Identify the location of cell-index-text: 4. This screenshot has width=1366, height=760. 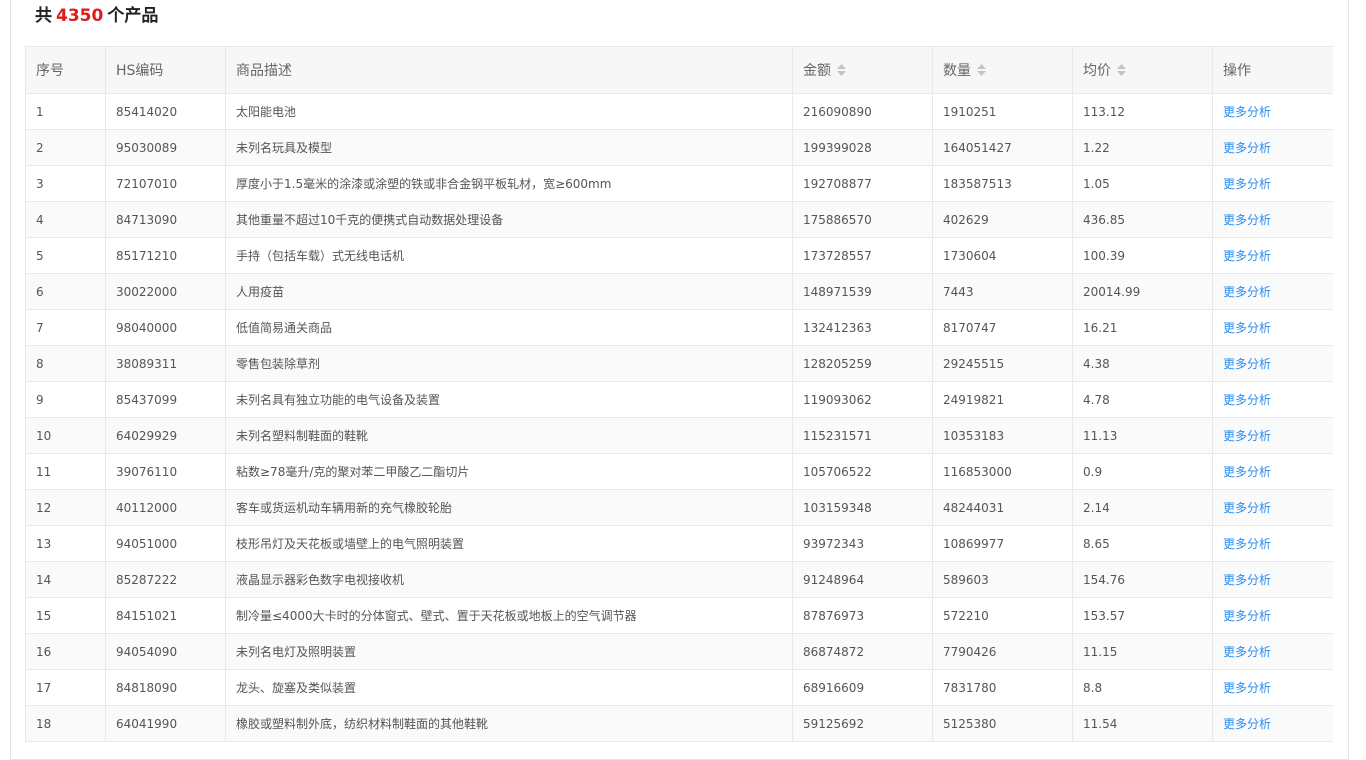
(40, 219).